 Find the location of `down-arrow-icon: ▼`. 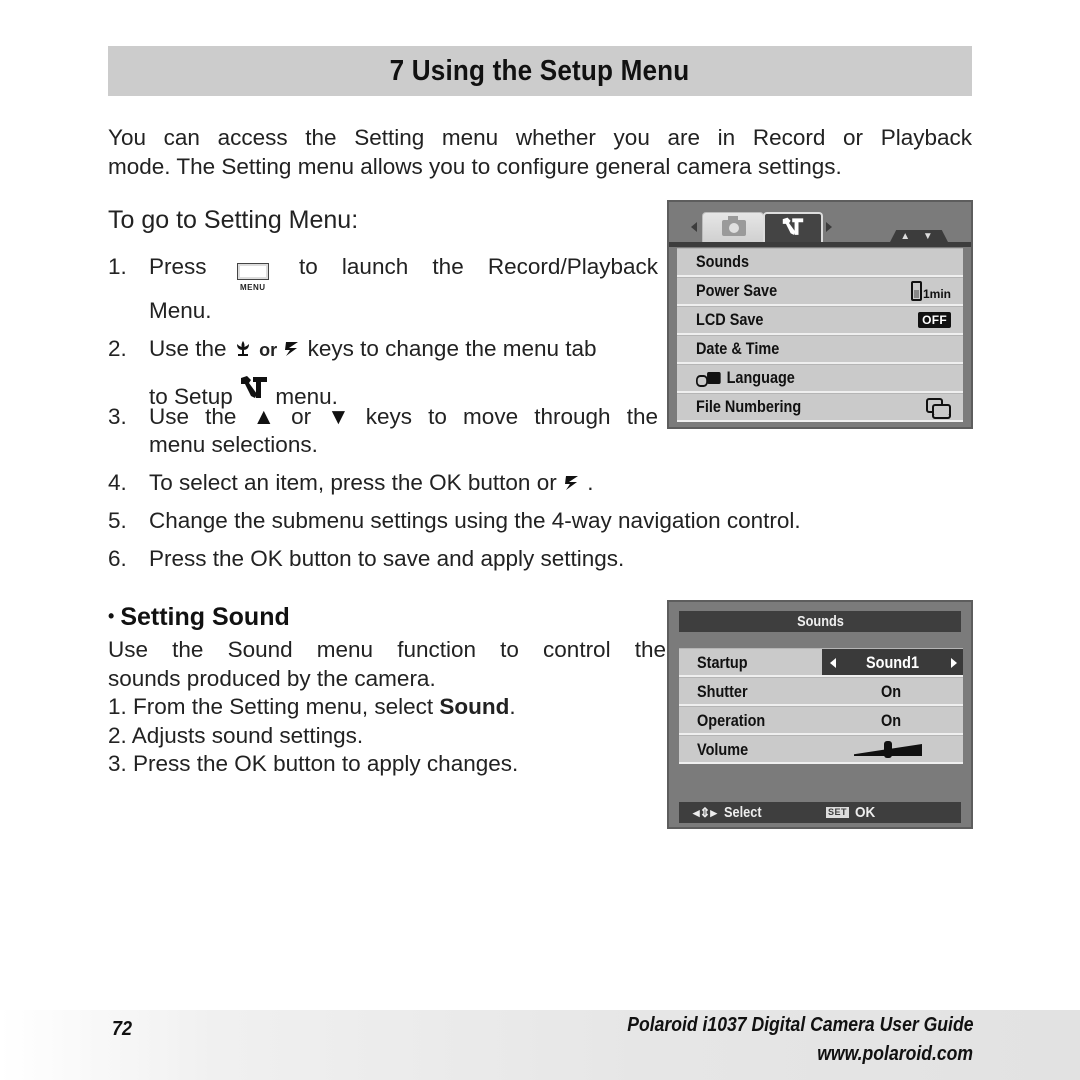

down-arrow-icon: ▼ is located at coordinates (338, 416).